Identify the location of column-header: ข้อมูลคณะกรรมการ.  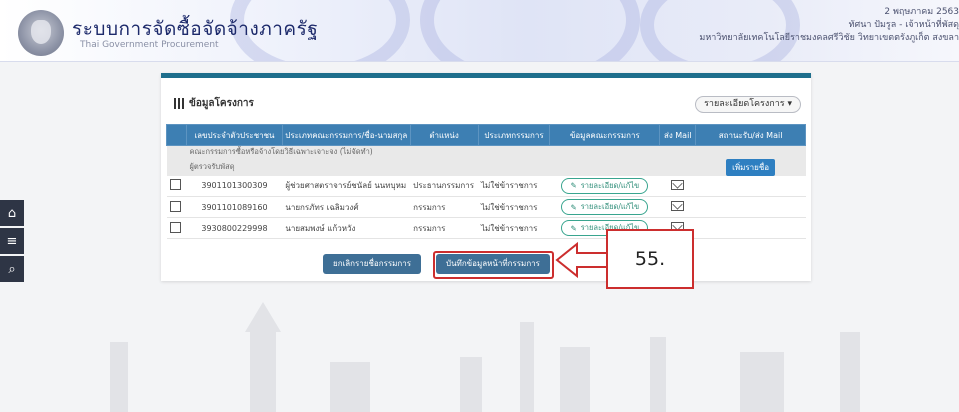
(605, 135).